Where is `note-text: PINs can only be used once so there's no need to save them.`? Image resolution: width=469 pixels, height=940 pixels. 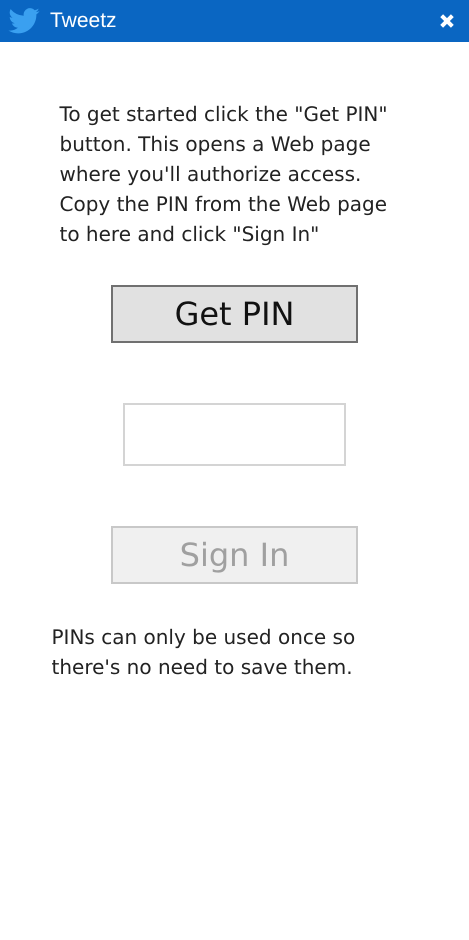
note-text: PINs can only be used once so there's no need to save them. is located at coordinates (204, 652).